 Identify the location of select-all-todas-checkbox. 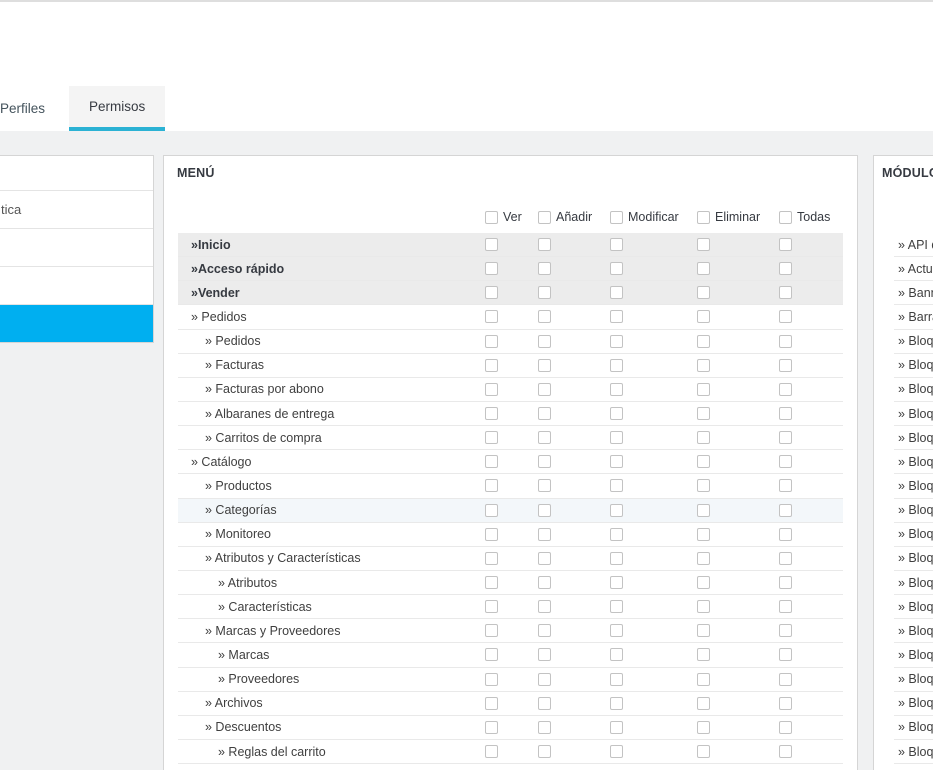
(785, 217).